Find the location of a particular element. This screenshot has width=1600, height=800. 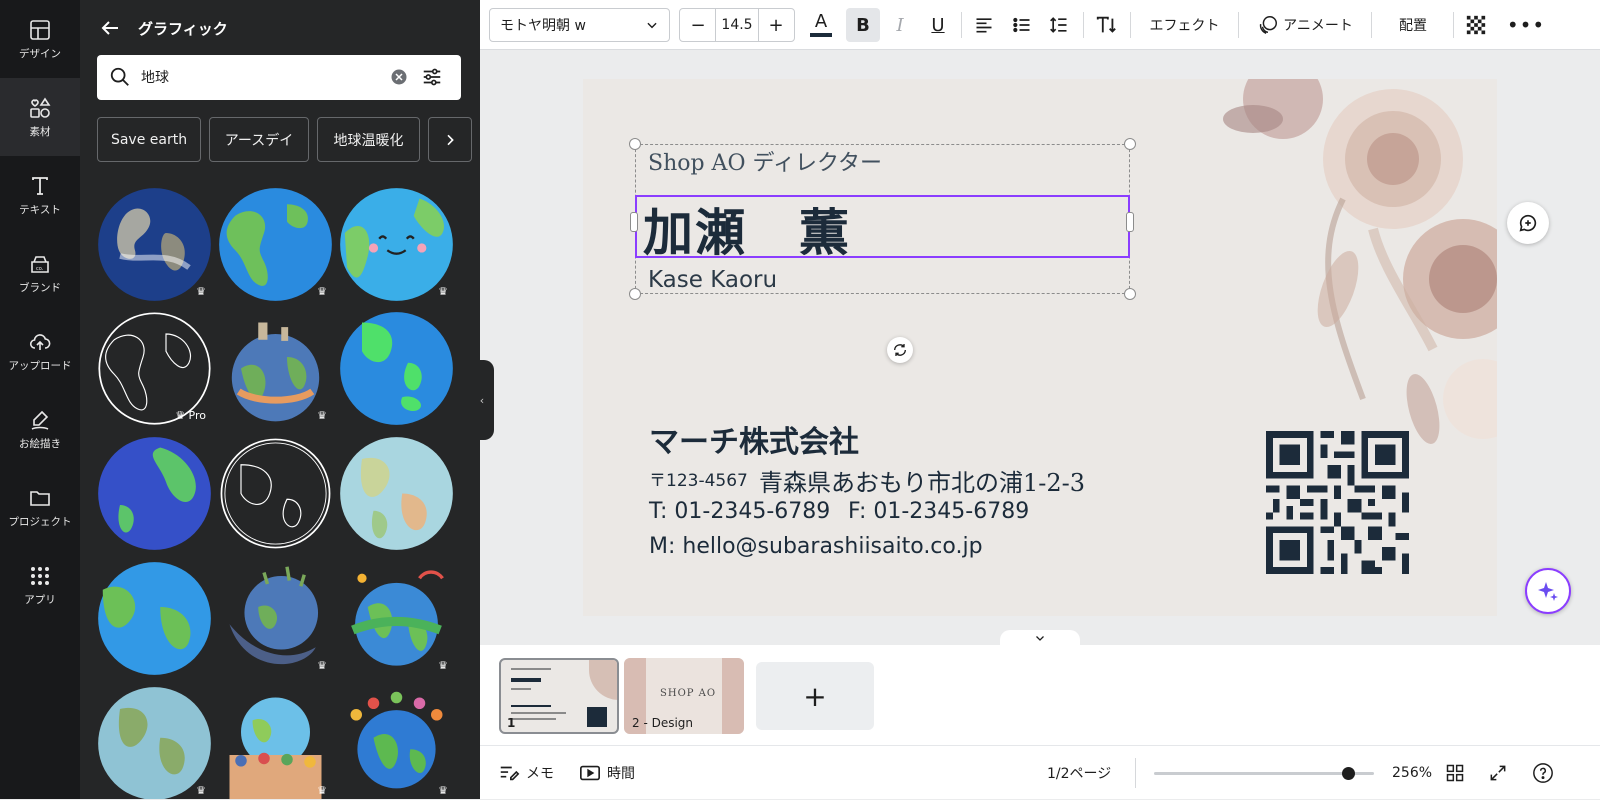

hide-pages-button is located at coordinates (1040, 638).